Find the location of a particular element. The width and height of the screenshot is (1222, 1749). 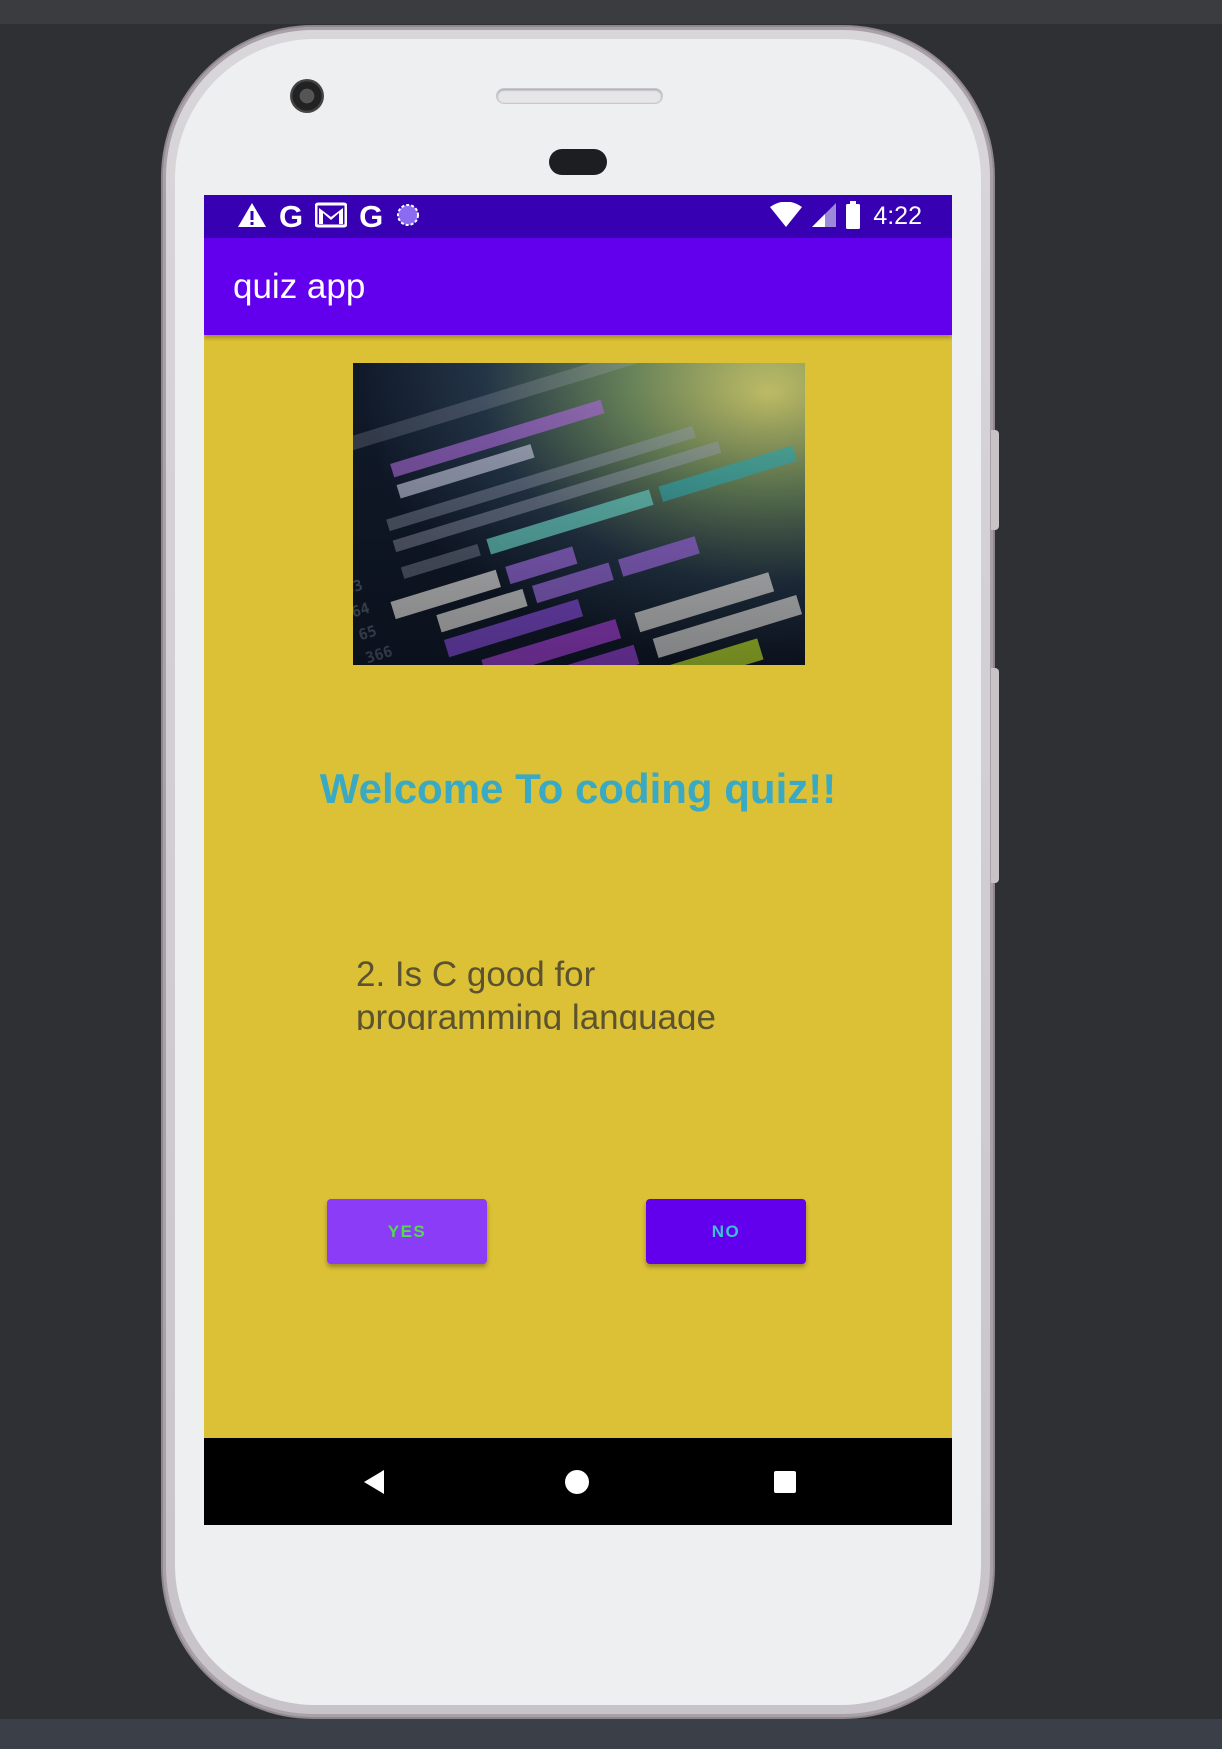

home-icon is located at coordinates (577, 1481).